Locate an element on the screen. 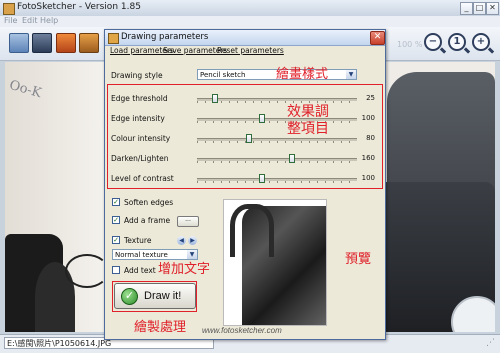 The image size is (500, 353). drawing-style-value: Pencil sketch is located at coordinates (223, 75).